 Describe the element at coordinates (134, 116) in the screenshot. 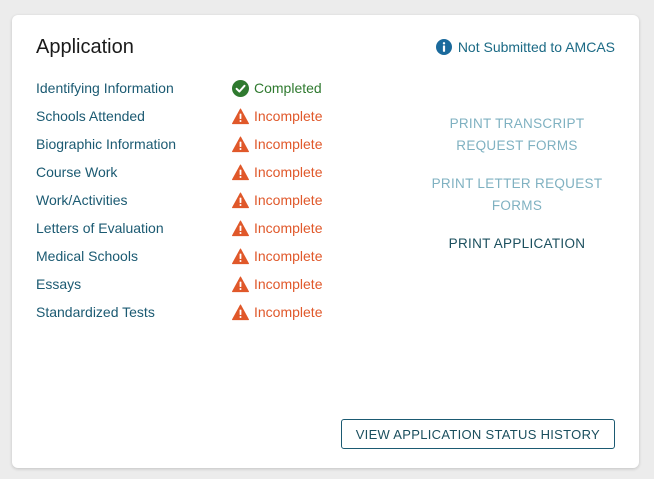

I see `section-link: Schools Attended` at that location.